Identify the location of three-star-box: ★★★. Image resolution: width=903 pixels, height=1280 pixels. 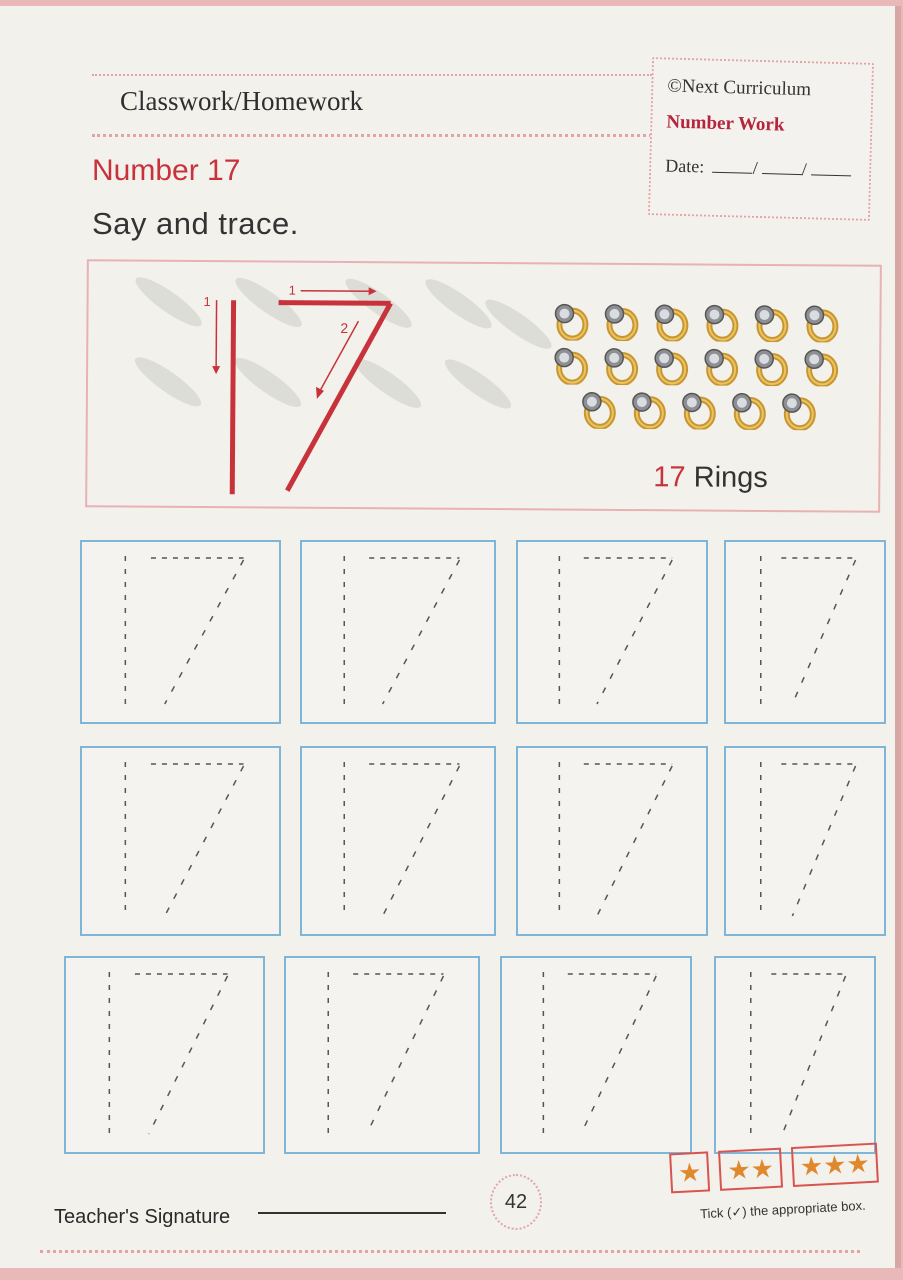
(834, 1165).